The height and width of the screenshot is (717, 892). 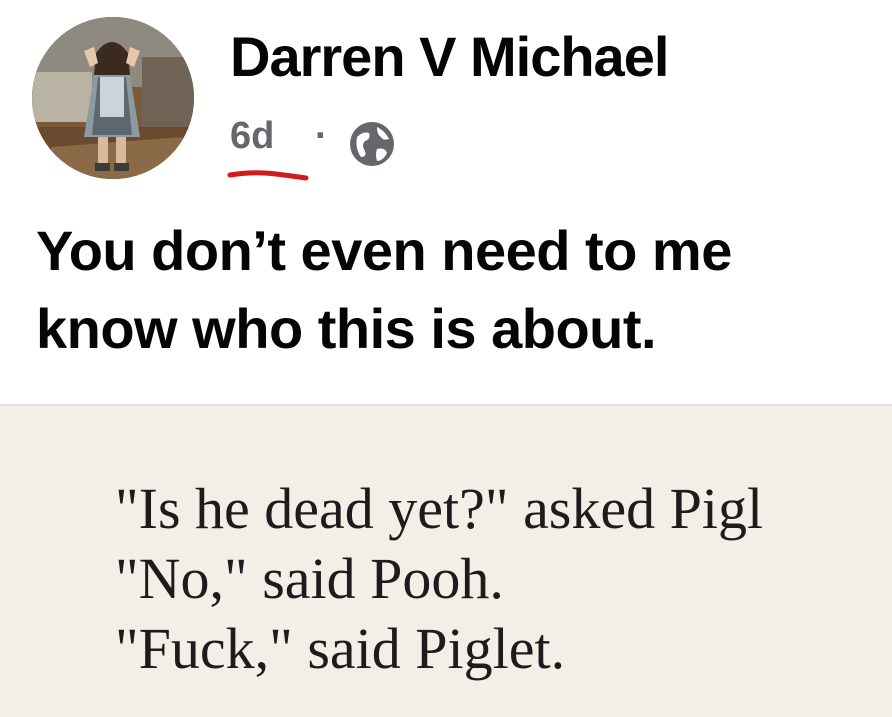 I want to click on quote-line-2: "No," said Pooh., so click(x=309, y=578).